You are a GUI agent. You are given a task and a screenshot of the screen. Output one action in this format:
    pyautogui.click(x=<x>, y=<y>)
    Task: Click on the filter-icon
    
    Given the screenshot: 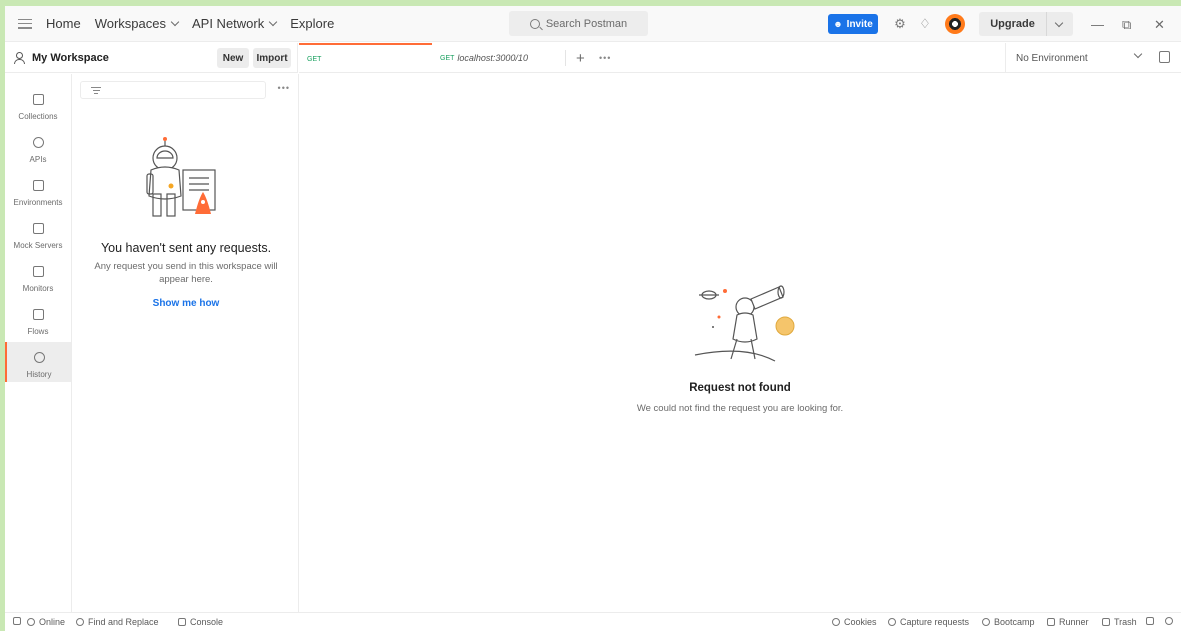 What is the action you would take?
    pyautogui.click(x=96, y=90)
    